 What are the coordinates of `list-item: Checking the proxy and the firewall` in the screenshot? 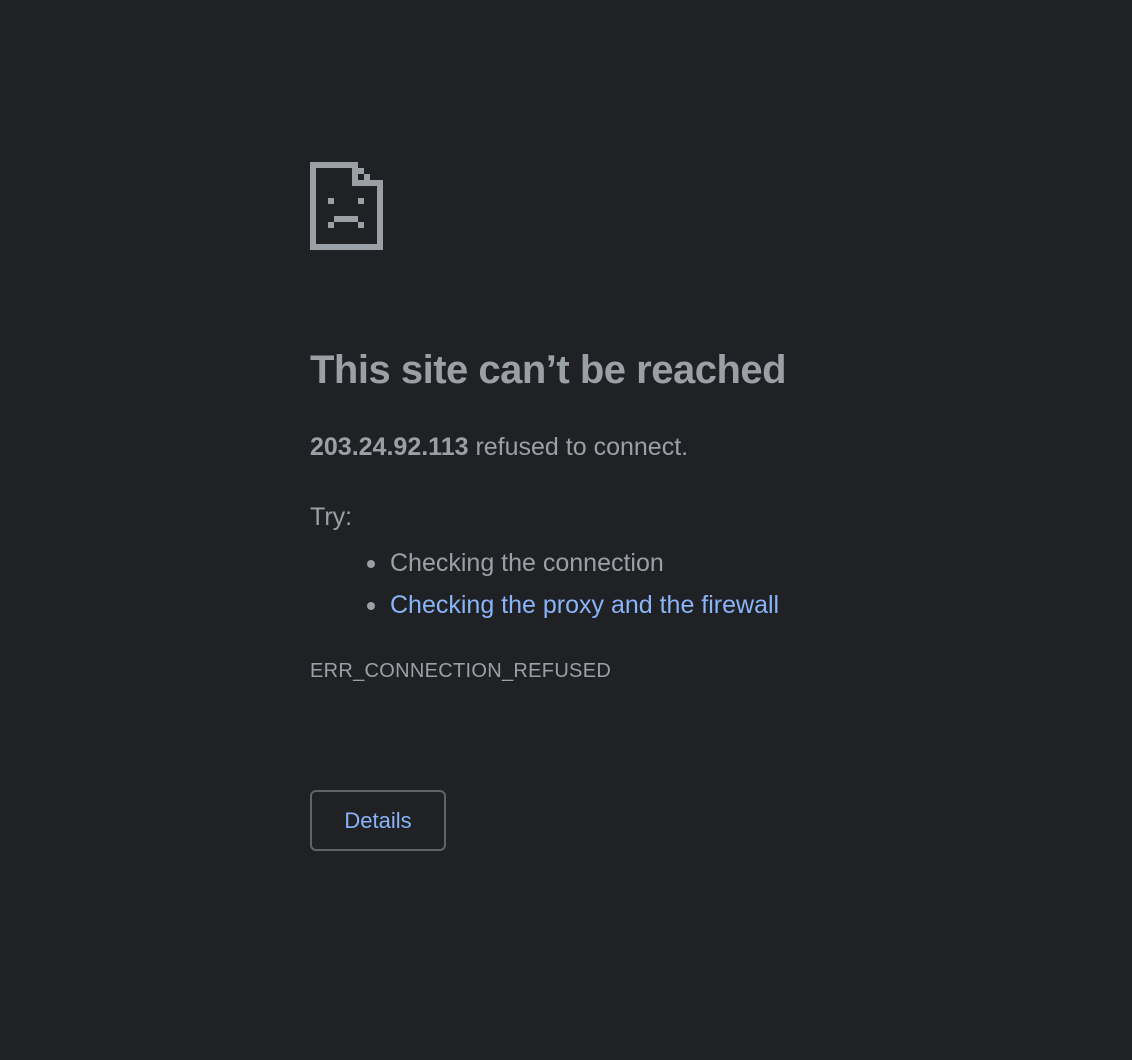 It's located at (688, 605).